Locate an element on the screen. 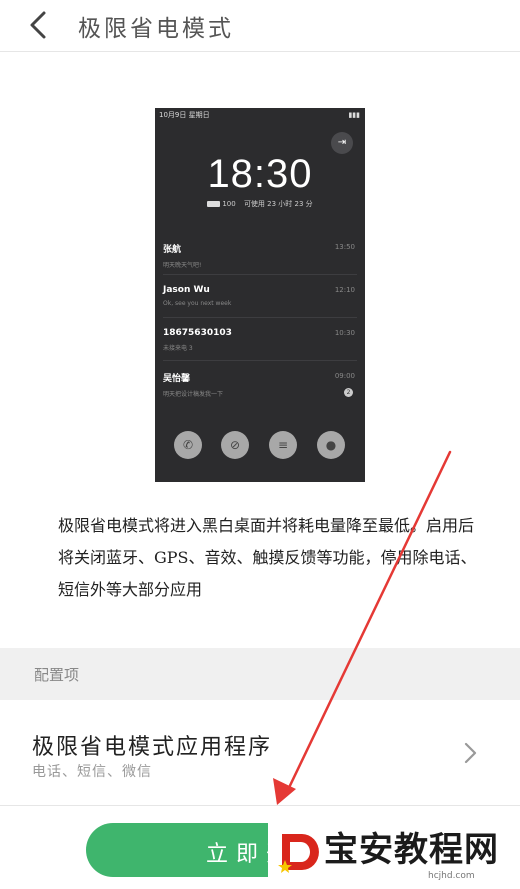  preview-time: 09:00 is located at coordinates (344, 376).